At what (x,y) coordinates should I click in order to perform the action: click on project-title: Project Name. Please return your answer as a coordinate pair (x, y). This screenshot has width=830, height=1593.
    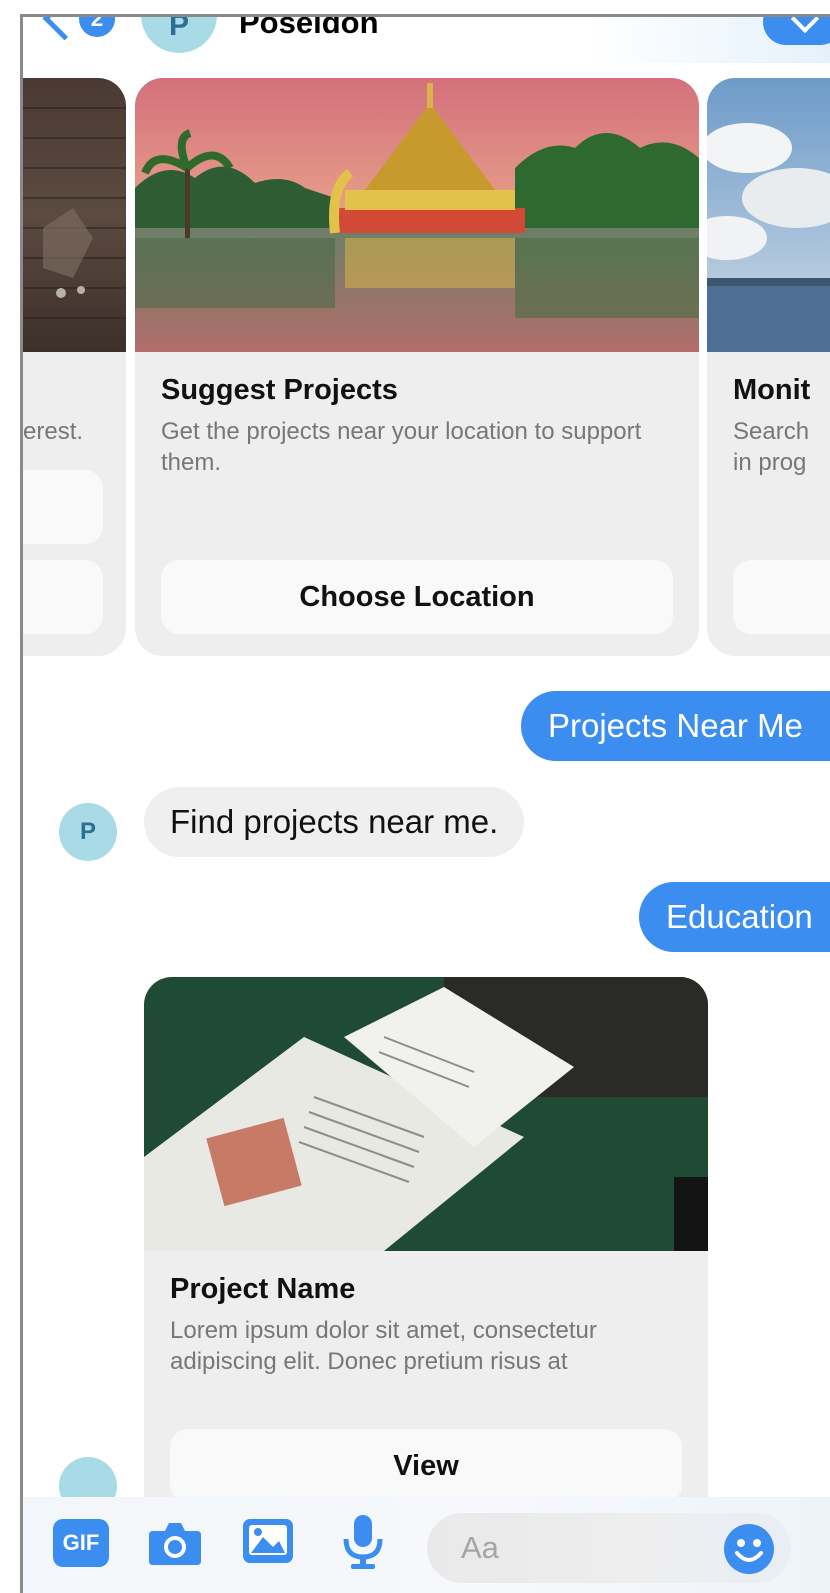
    Looking at the image, I should click on (263, 1289).